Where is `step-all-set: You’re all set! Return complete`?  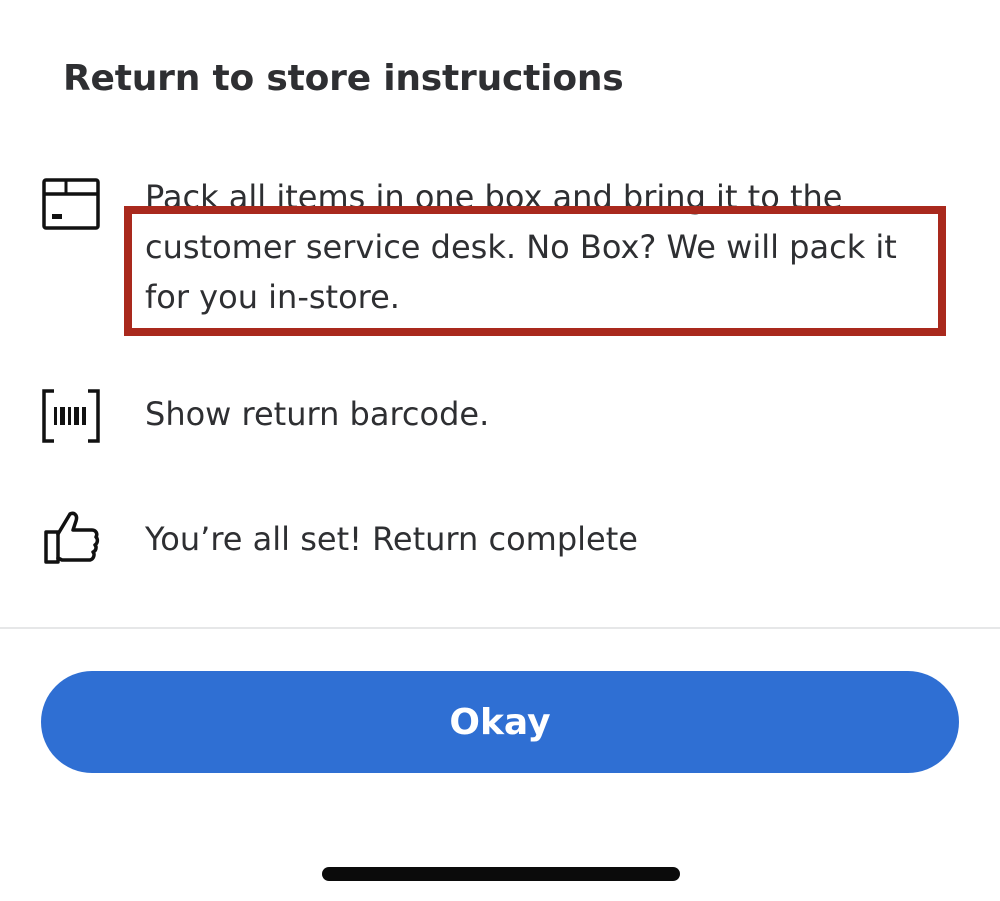
step-all-set: You’re all set! Return complete is located at coordinates (500, 538).